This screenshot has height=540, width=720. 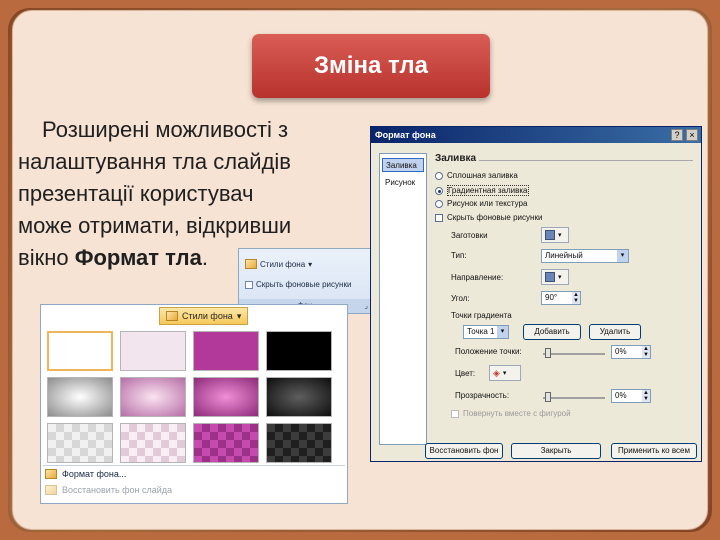 What do you see at coordinates (621, 351) in the screenshot?
I see `position-value: 0%` at bounding box center [621, 351].